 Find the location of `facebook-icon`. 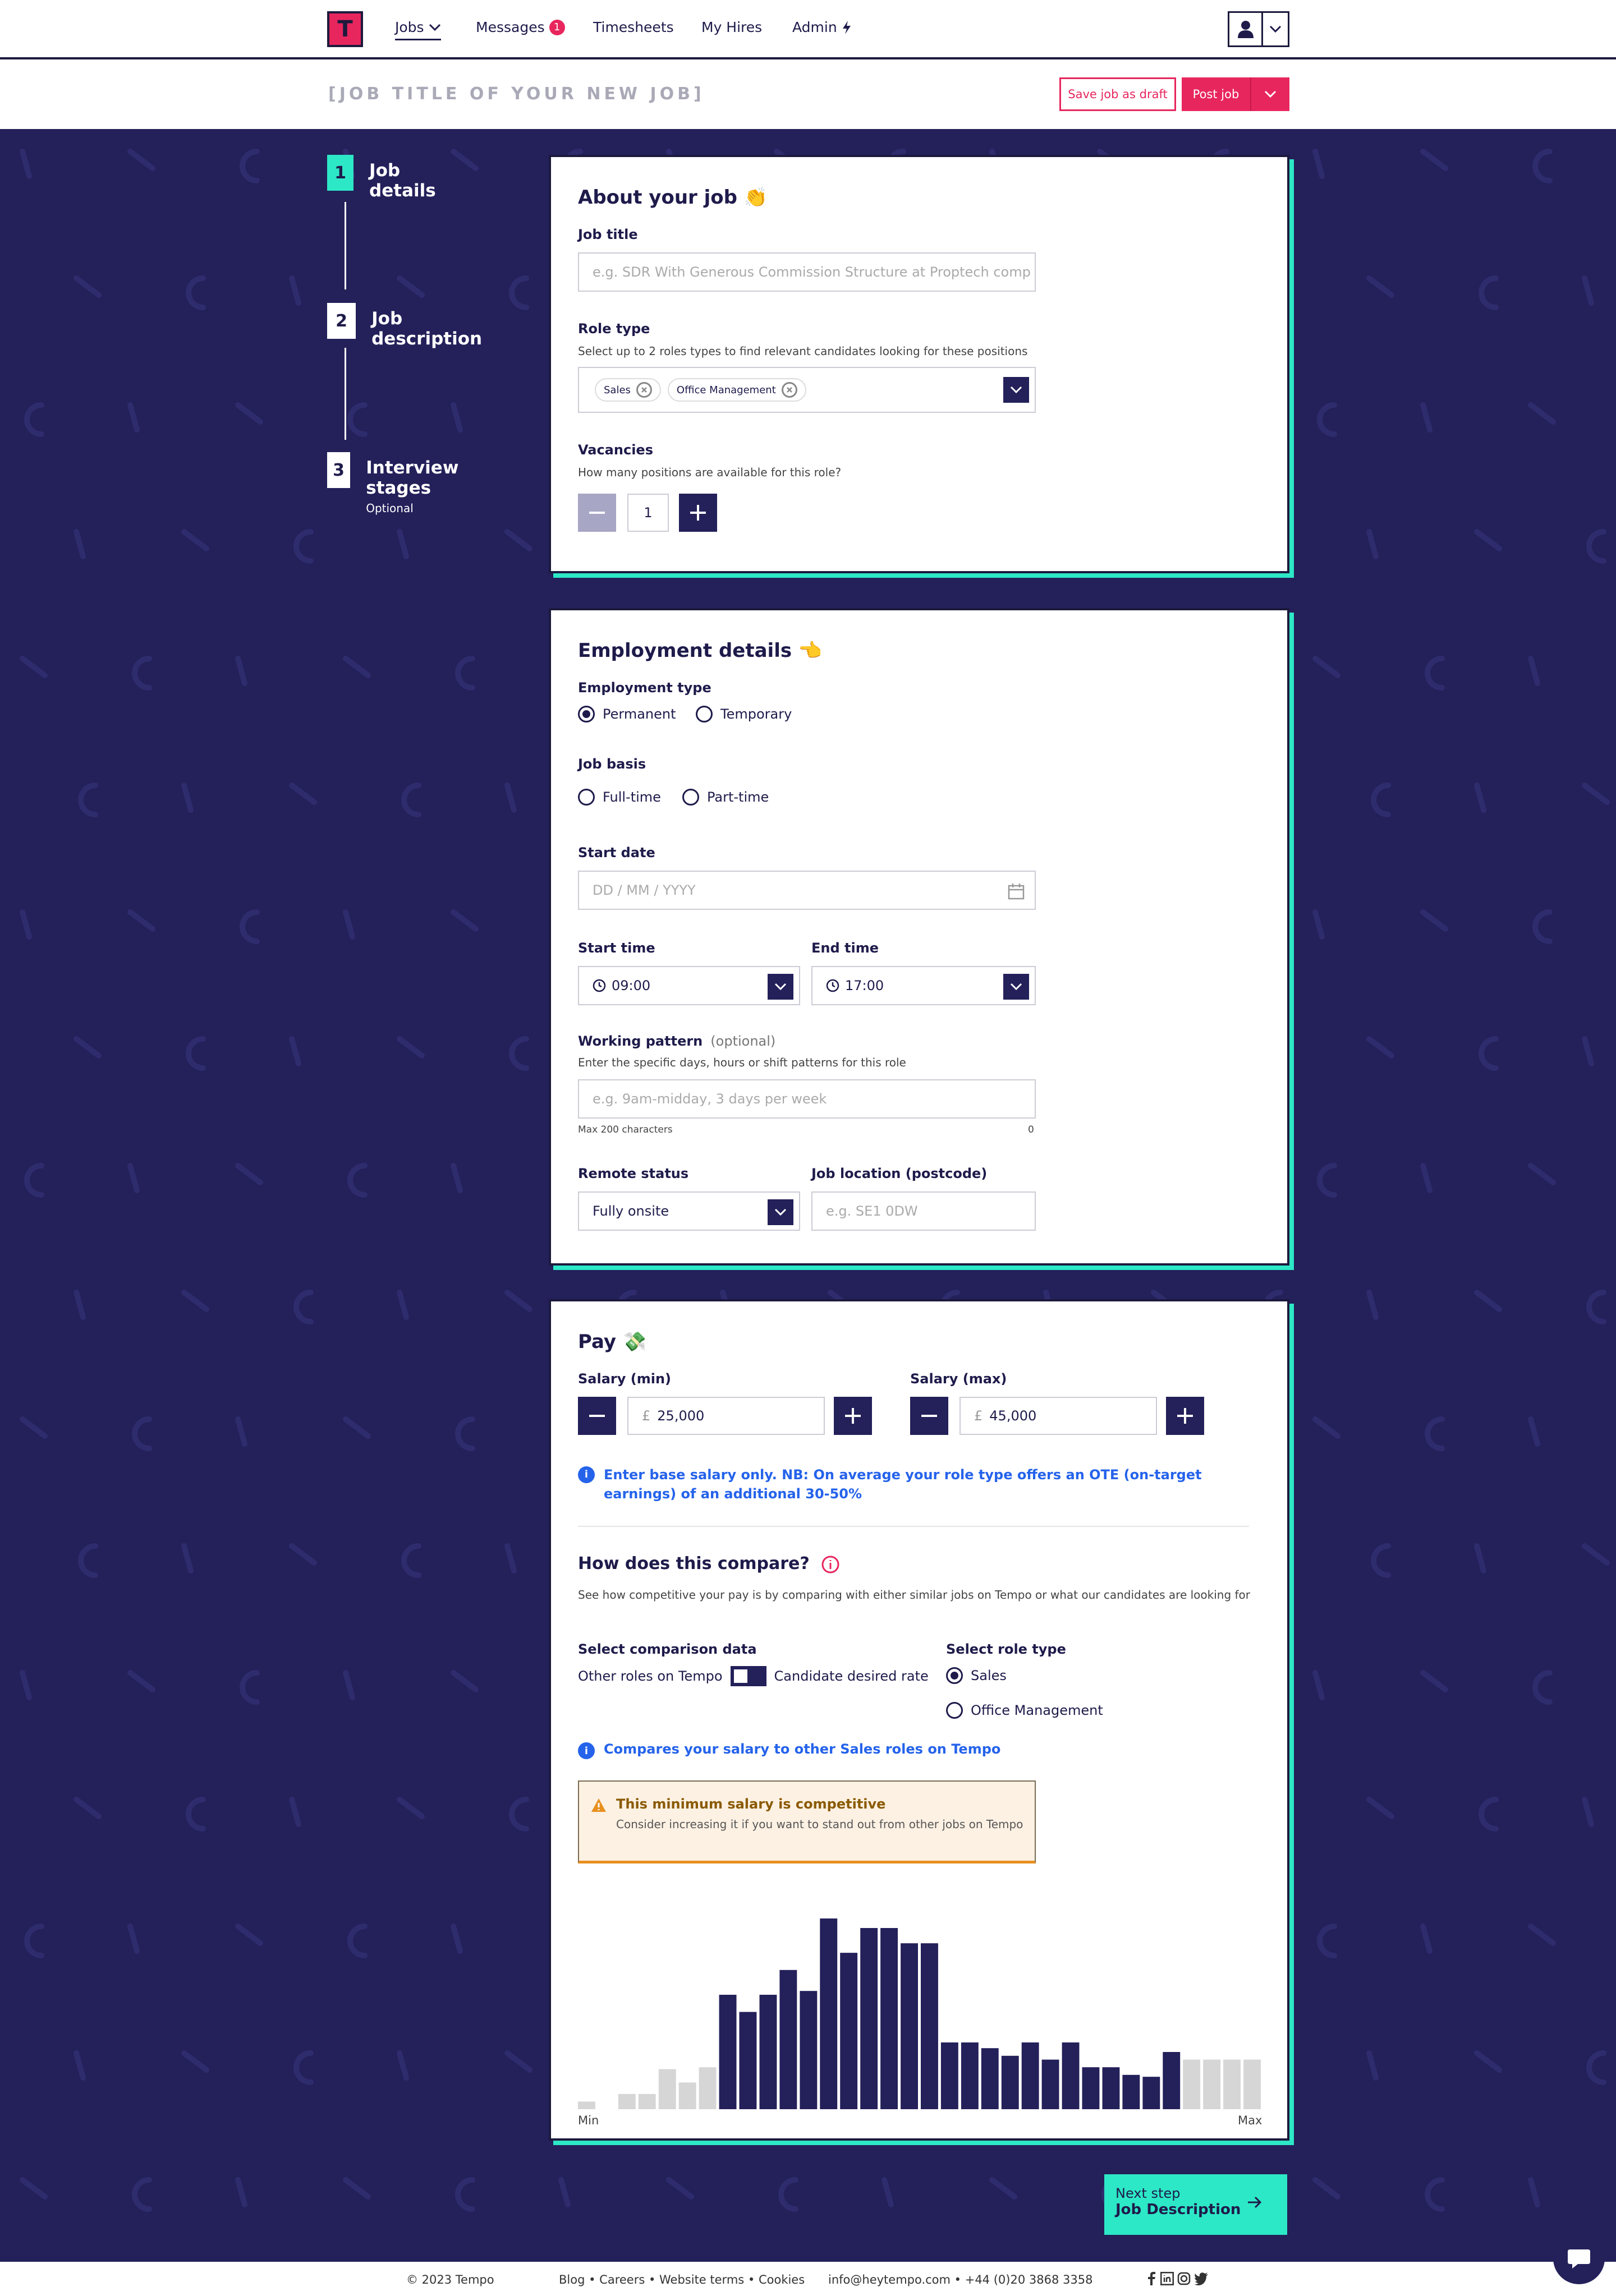

facebook-icon is located at coordinates (1151, 2278).